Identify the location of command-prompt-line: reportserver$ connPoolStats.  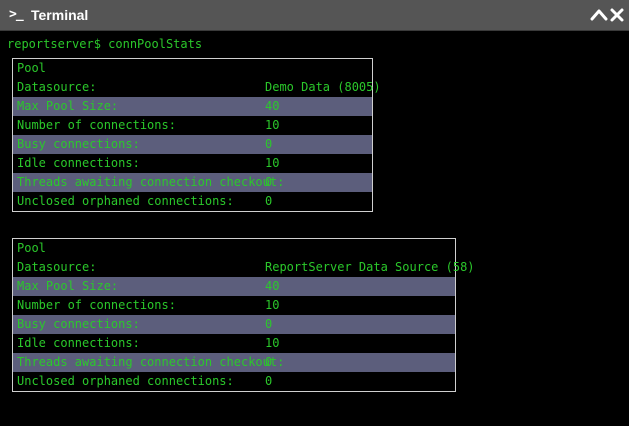
(105, 44).